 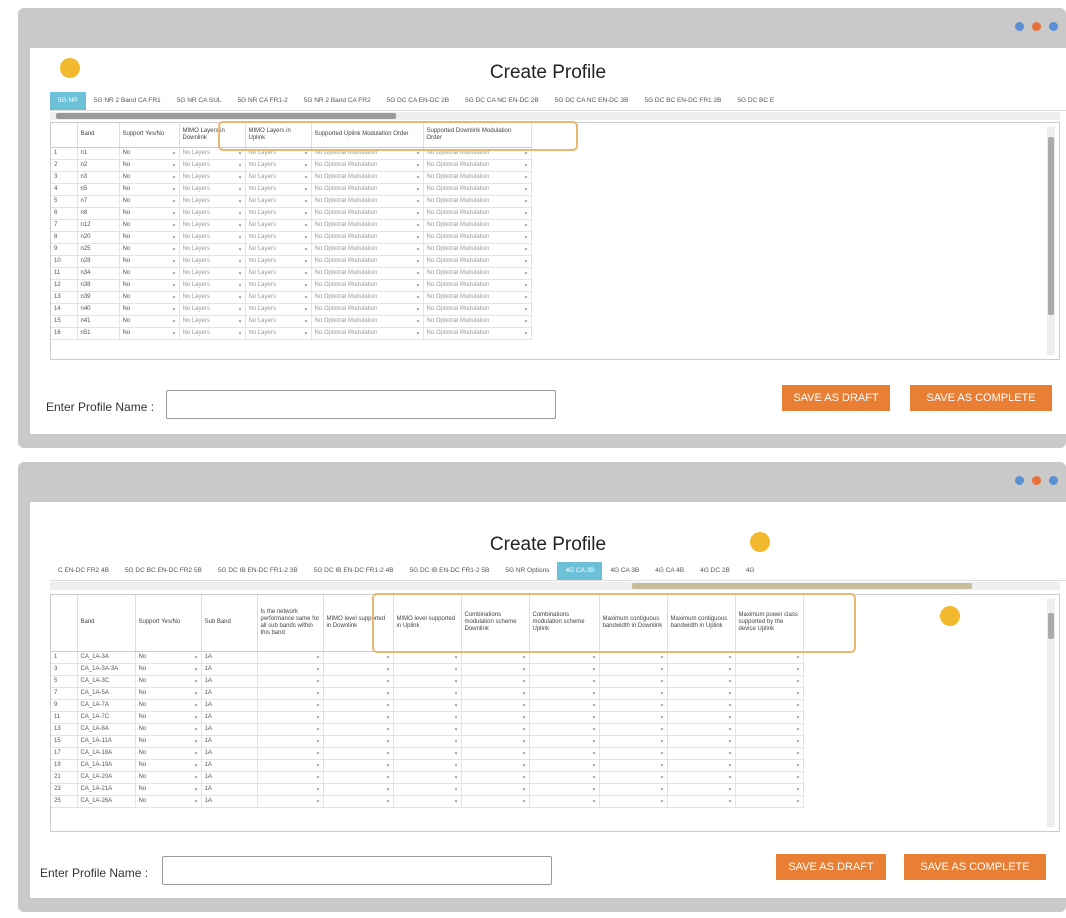 What do you see at coordinates (337, 101) in the screenshot?
I see `band-tab: 5G NR 2 Band CA FR2` at bounding box center [337, 101].